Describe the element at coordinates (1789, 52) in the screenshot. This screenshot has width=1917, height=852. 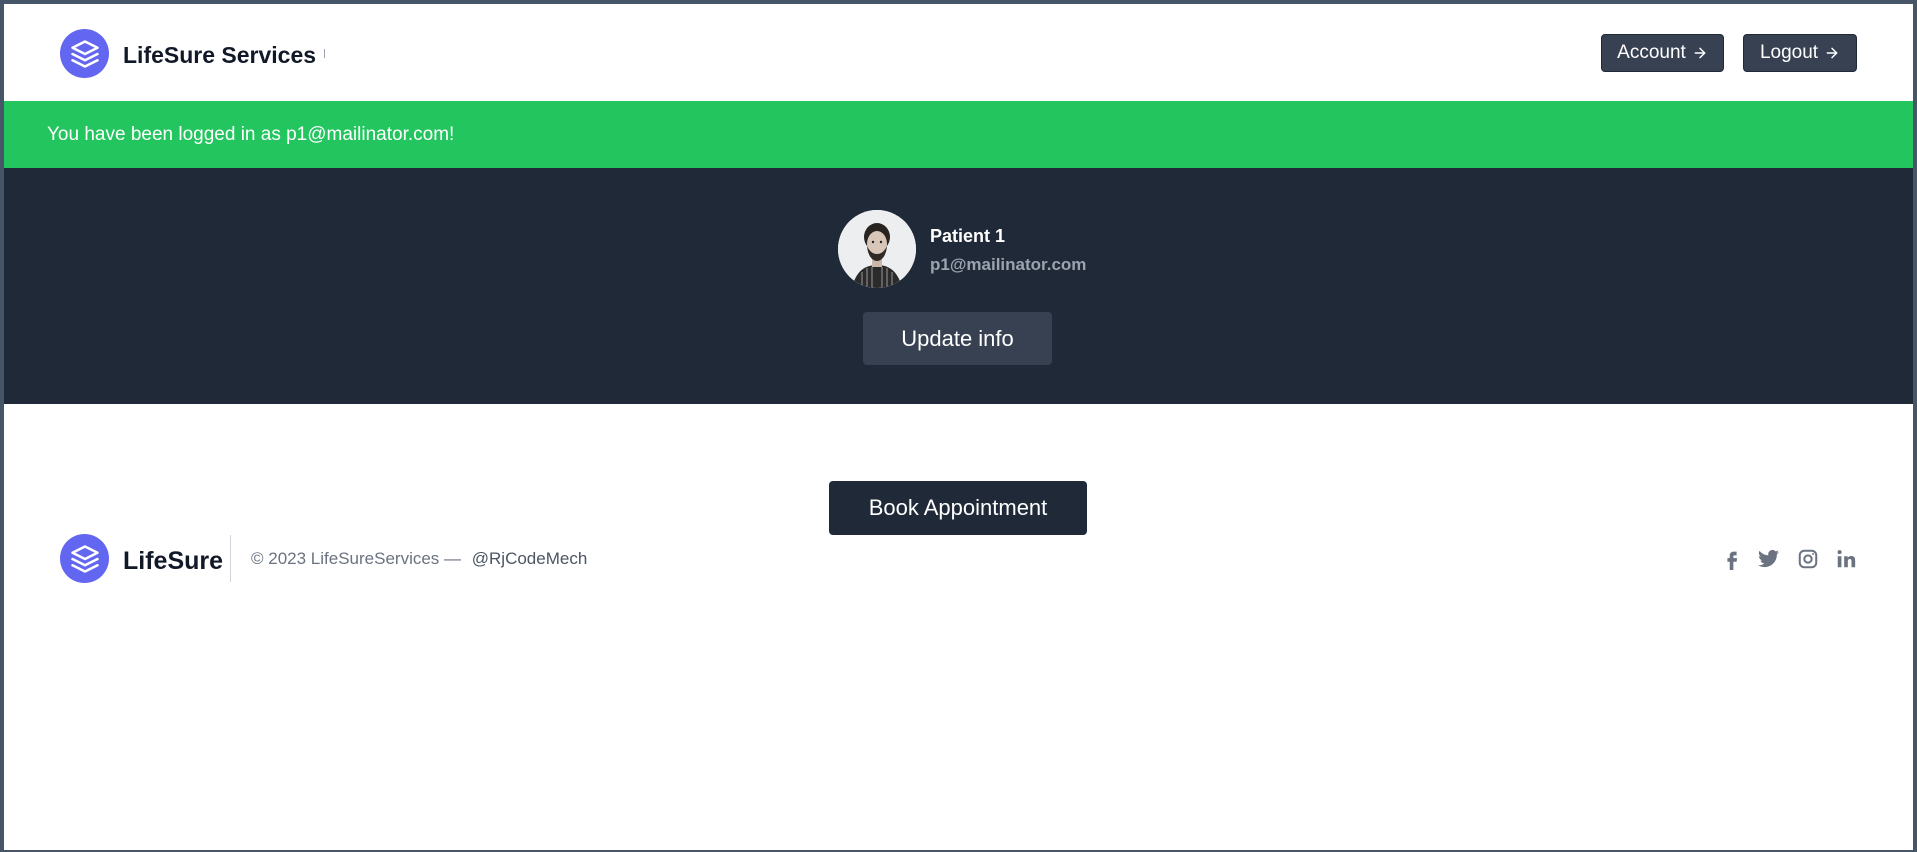
I see `logout-button-label: Logout` at that location.